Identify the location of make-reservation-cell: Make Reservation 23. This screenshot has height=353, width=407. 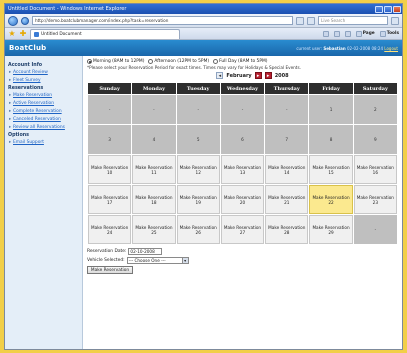
(375, 199).